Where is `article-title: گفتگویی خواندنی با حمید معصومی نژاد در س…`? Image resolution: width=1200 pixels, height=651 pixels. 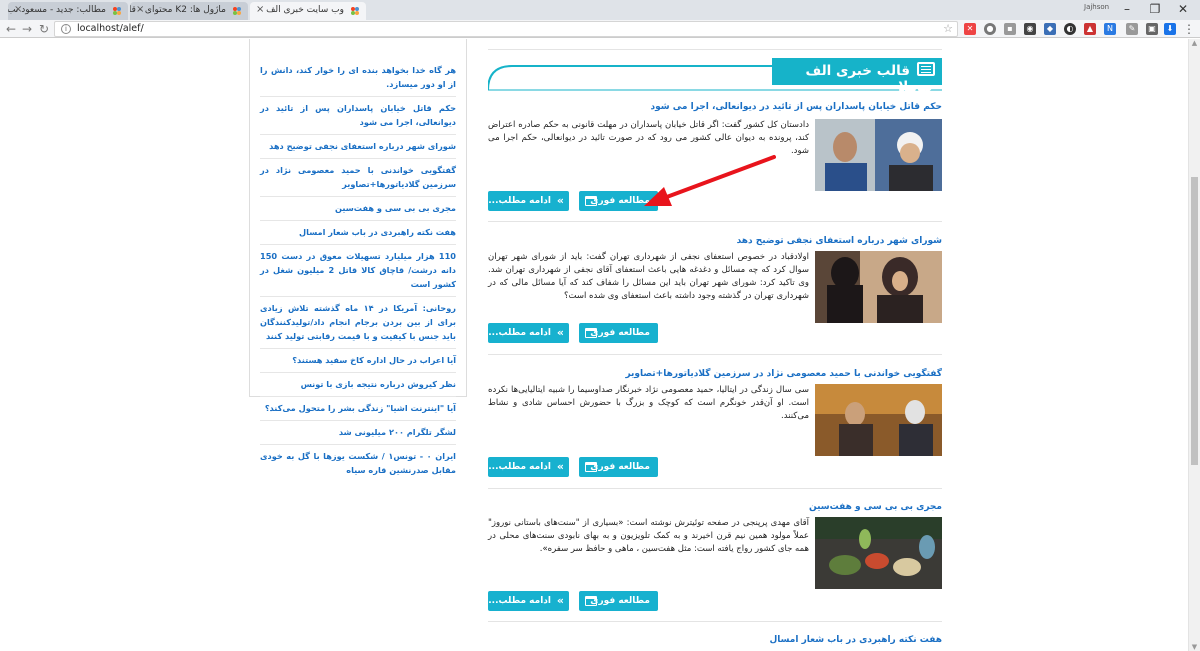
article-title: گفتگویی خواندنی با حمید معصومی نژاد در س… is located at coordinates (715, 374).